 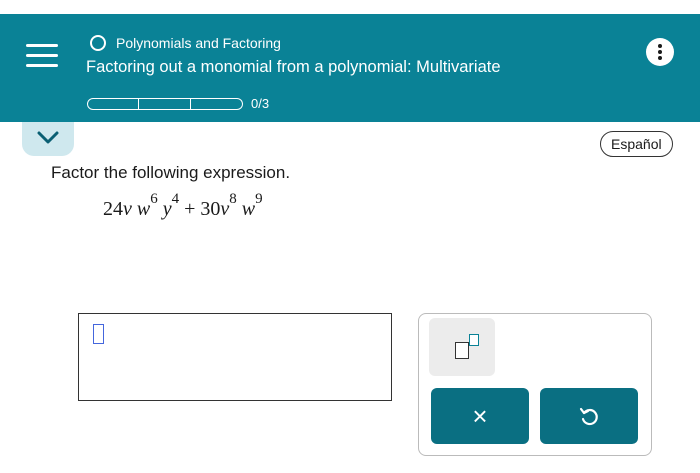 I want to click on progress-count: 0/3, so click(x=260, y=103).